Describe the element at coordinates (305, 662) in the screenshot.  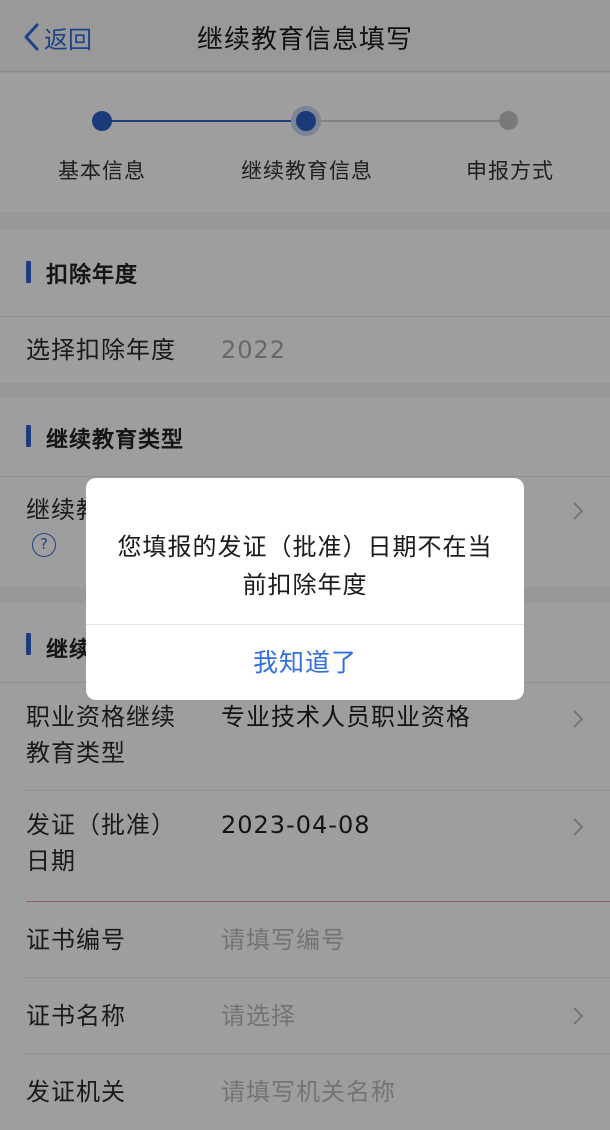
I see `acknowledge-button: 我知道了` at that location.